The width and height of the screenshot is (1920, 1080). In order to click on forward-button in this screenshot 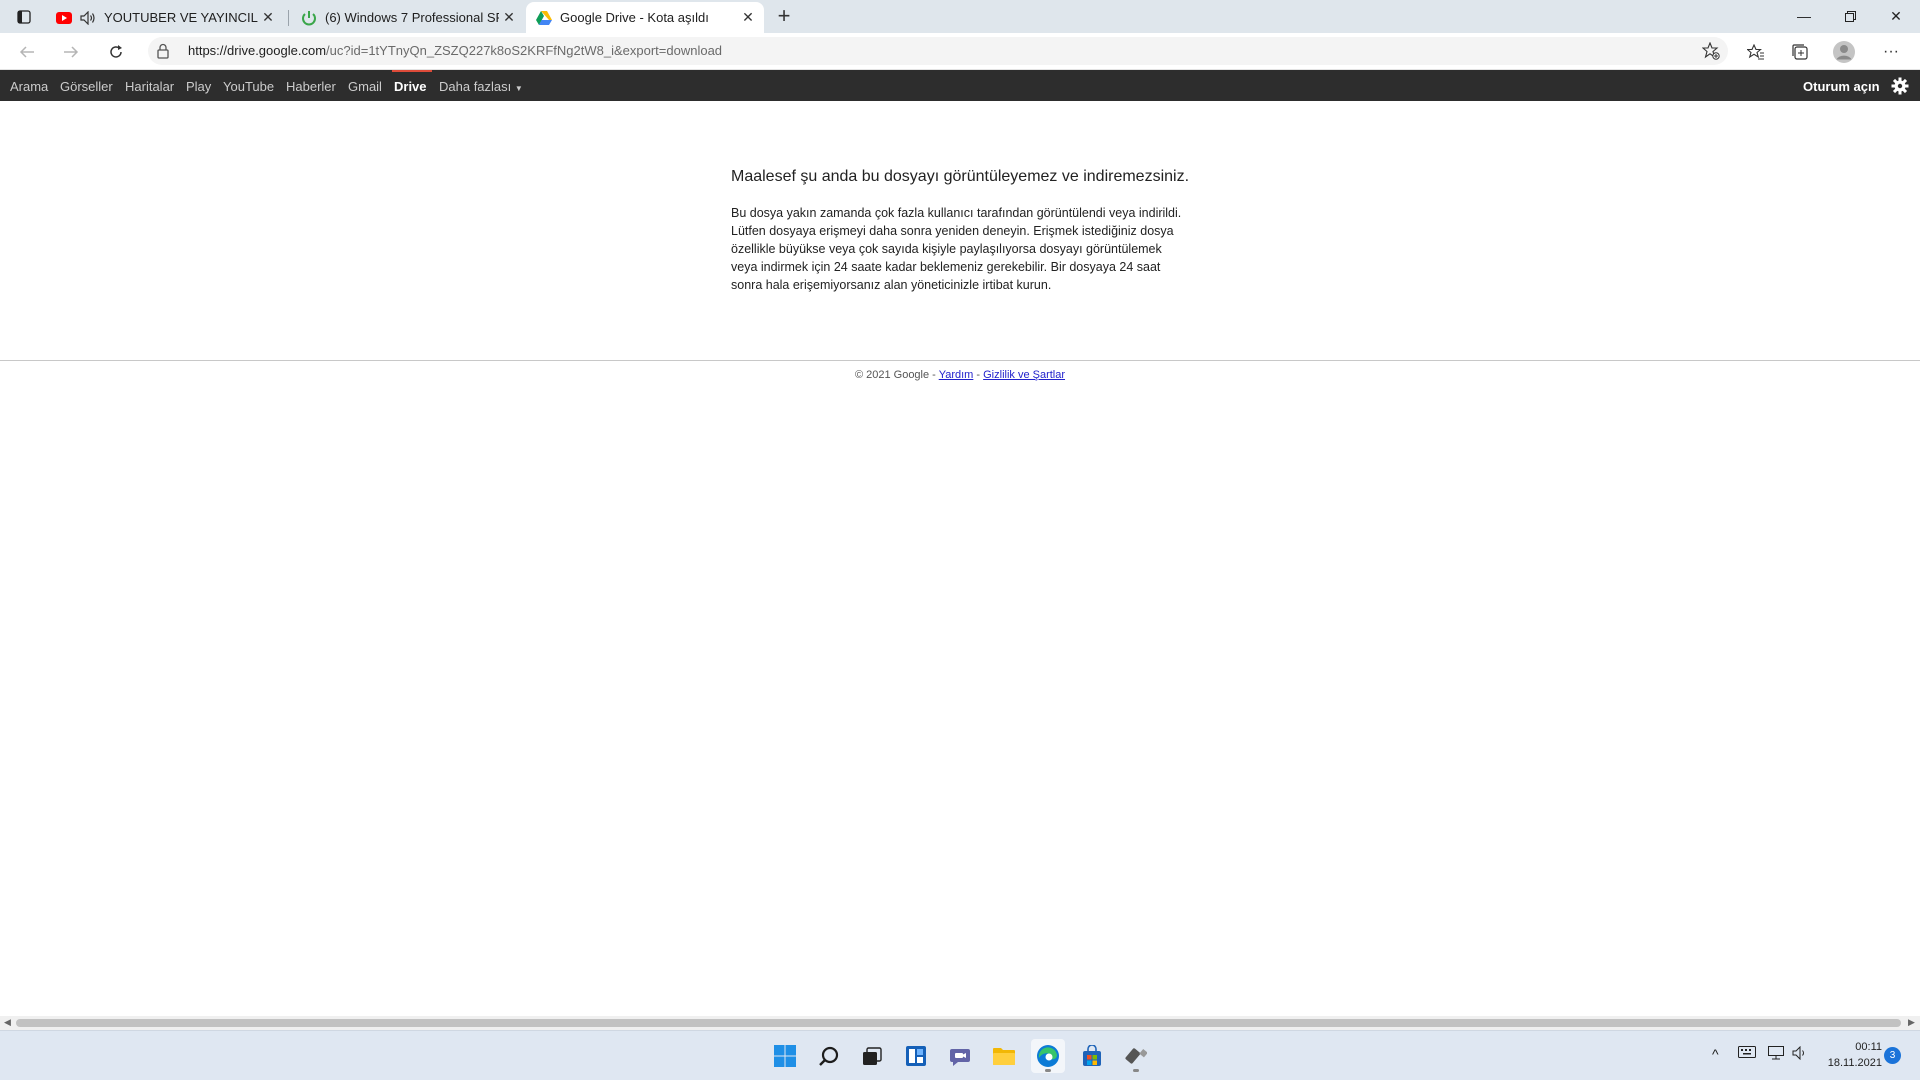, I will do `click(71, 52)`.